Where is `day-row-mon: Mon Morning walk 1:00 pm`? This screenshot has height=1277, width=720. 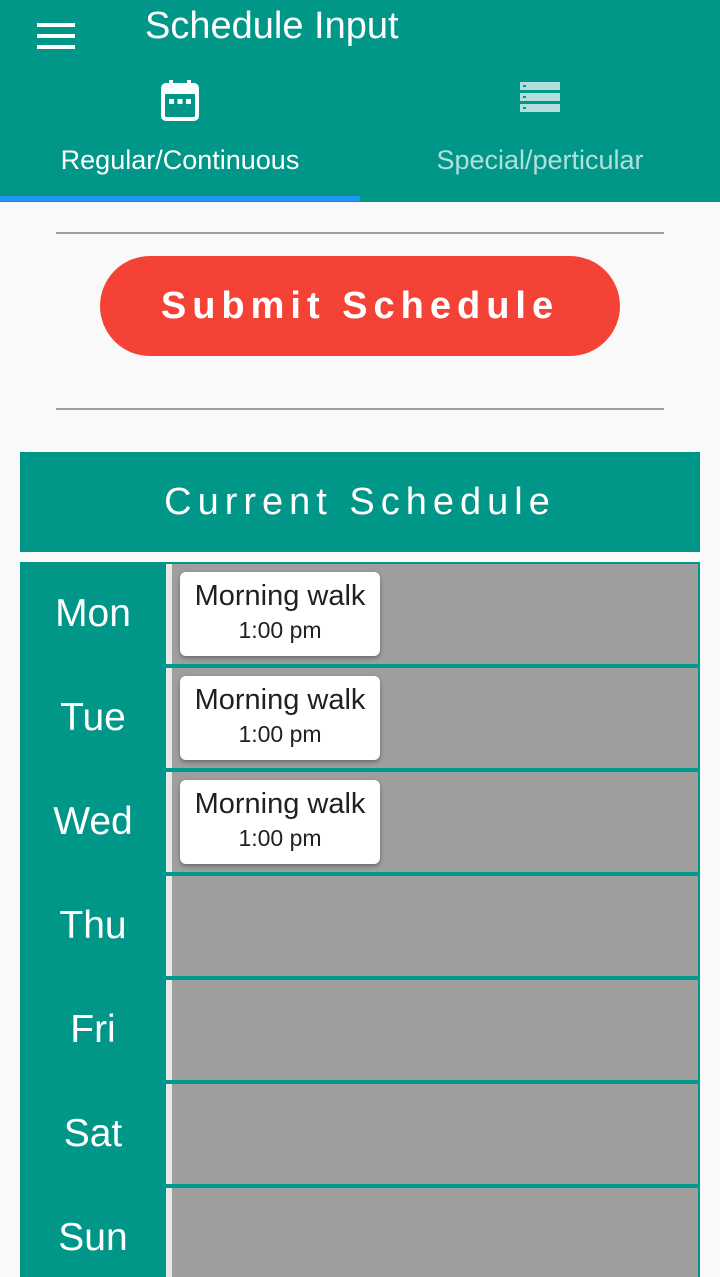
day-row-mon: Mon Morning walk 1:00 pm is located at coordinates (360, 614).